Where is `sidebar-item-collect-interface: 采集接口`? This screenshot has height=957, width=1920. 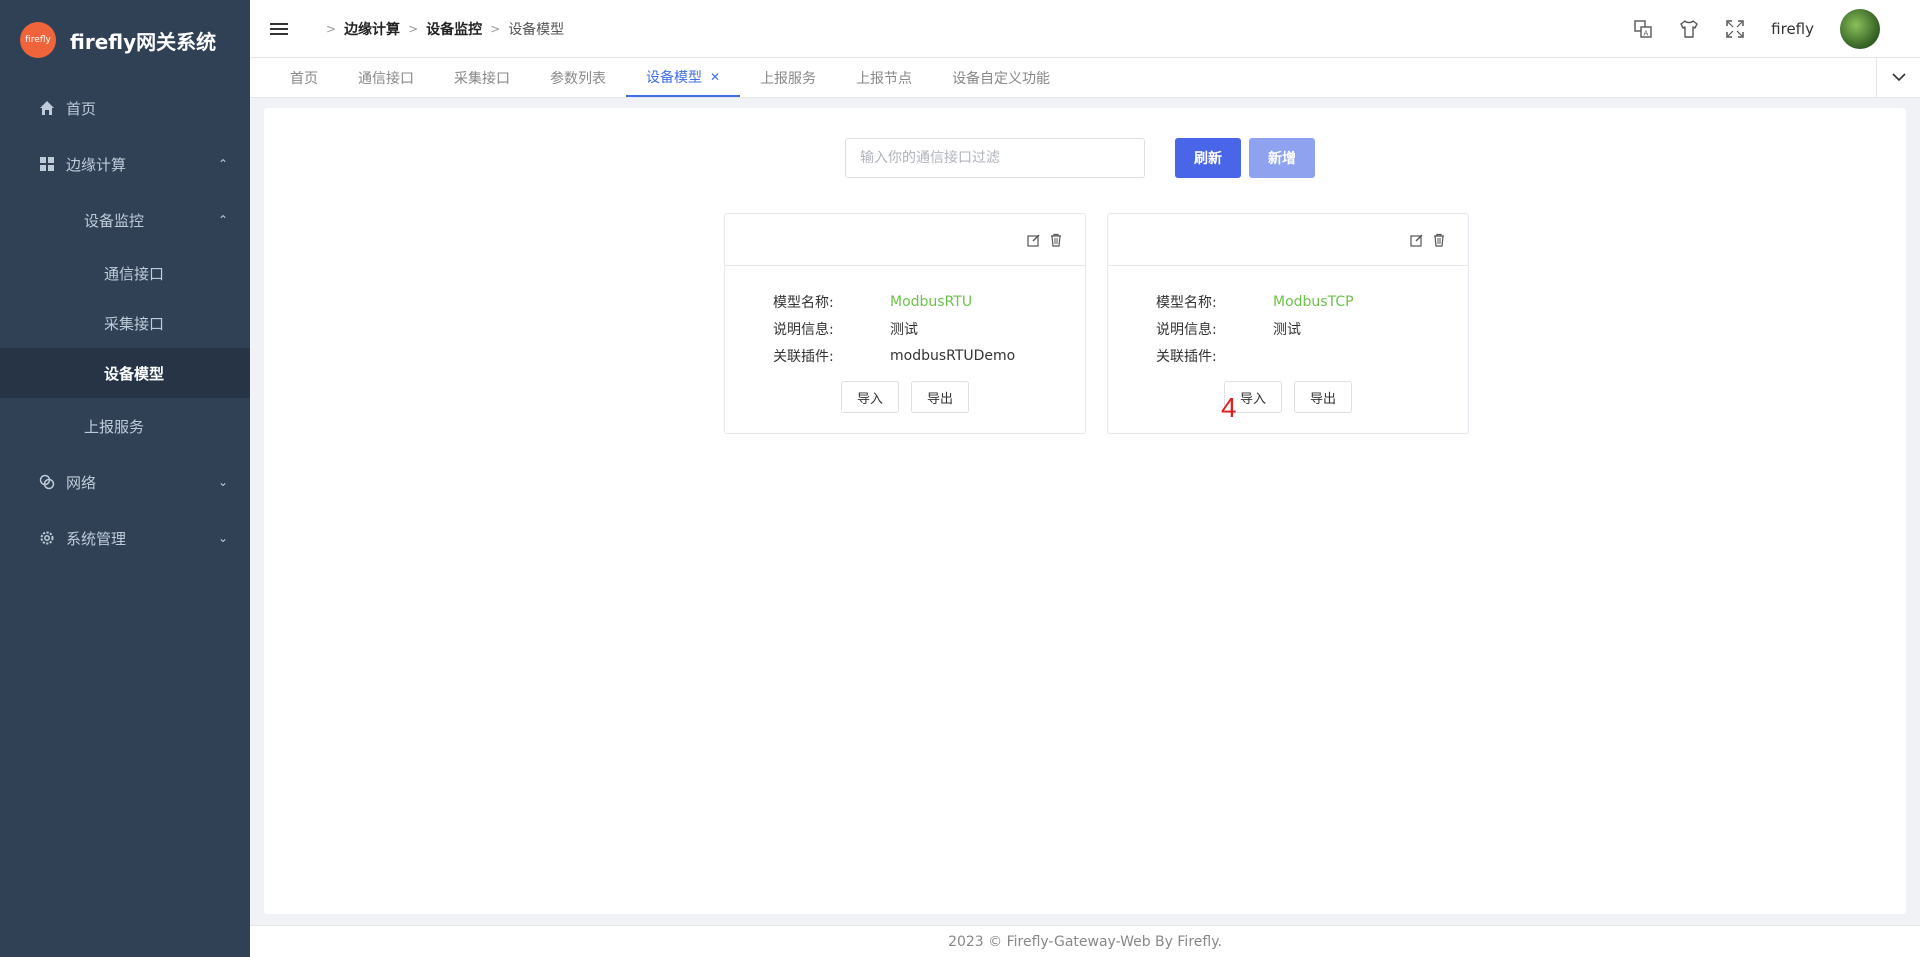 sidebar-item-collect-interface: 采集接口 is located at coordinates (125, 323).